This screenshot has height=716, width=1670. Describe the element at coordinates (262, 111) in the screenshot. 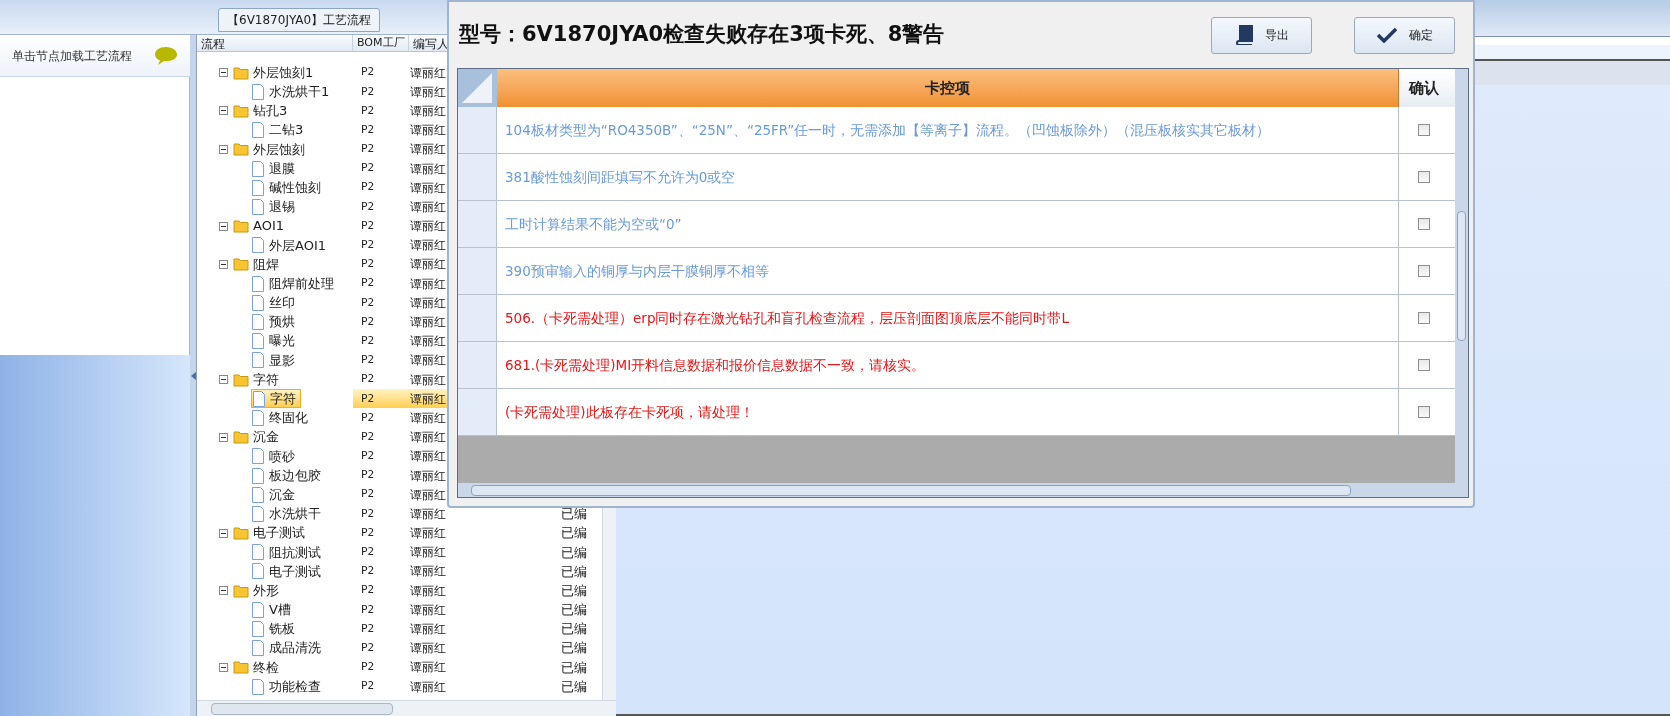

I see `tree-row: 钻孔3` at that location.